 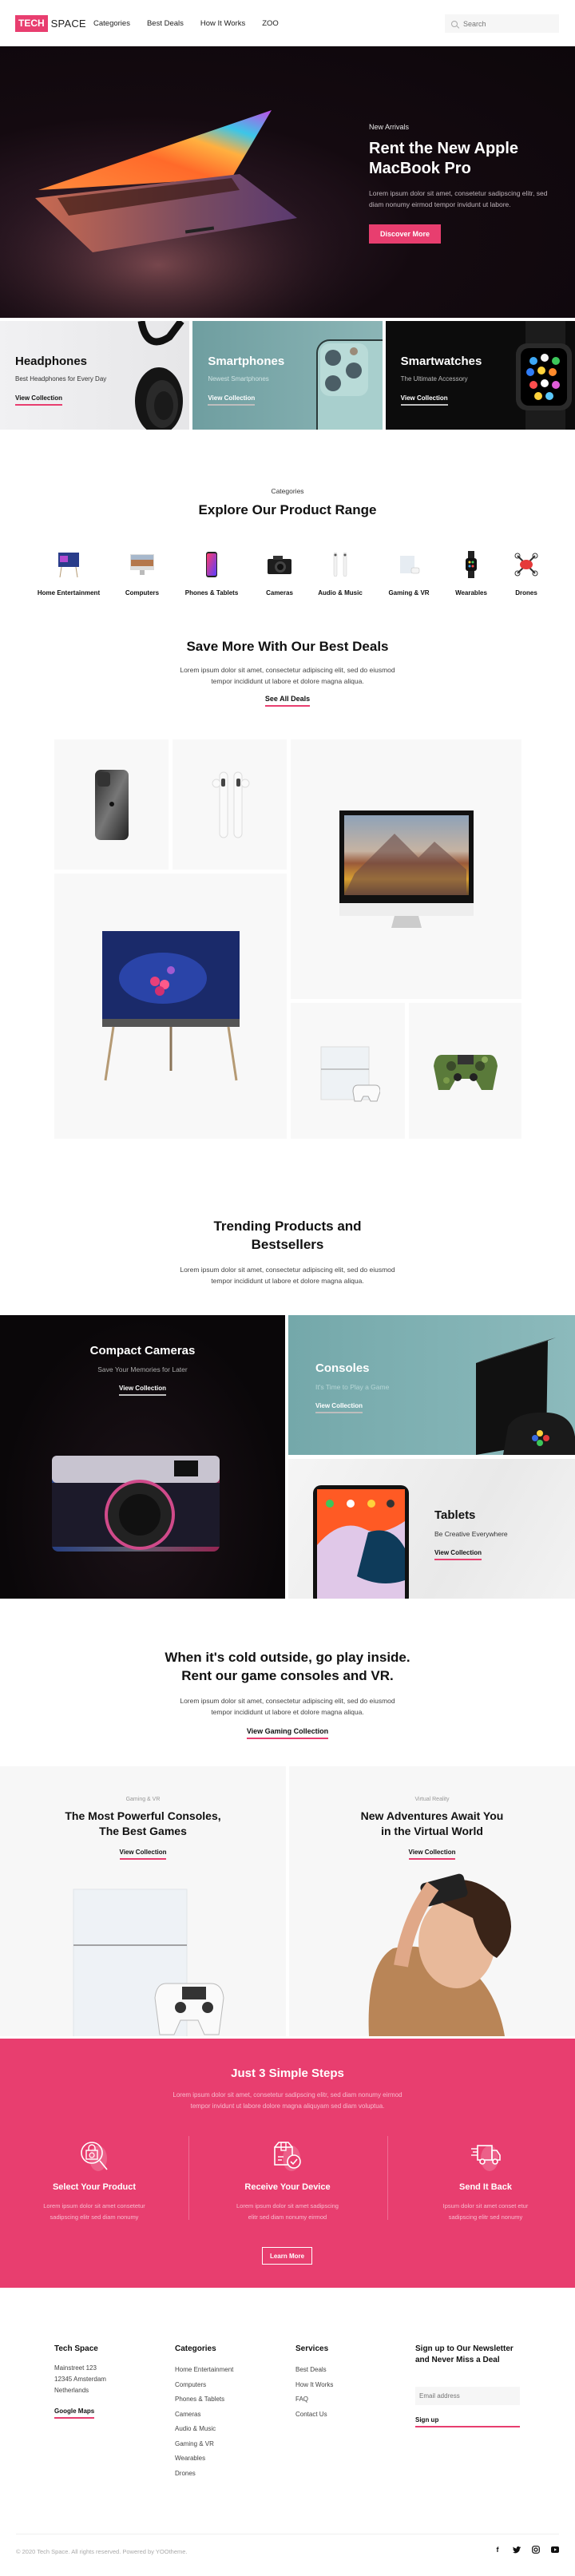 What do you see at coordinates (148, 1962) in the screenshot?
I see `playstation-image` at bounding box center [148, 1962].